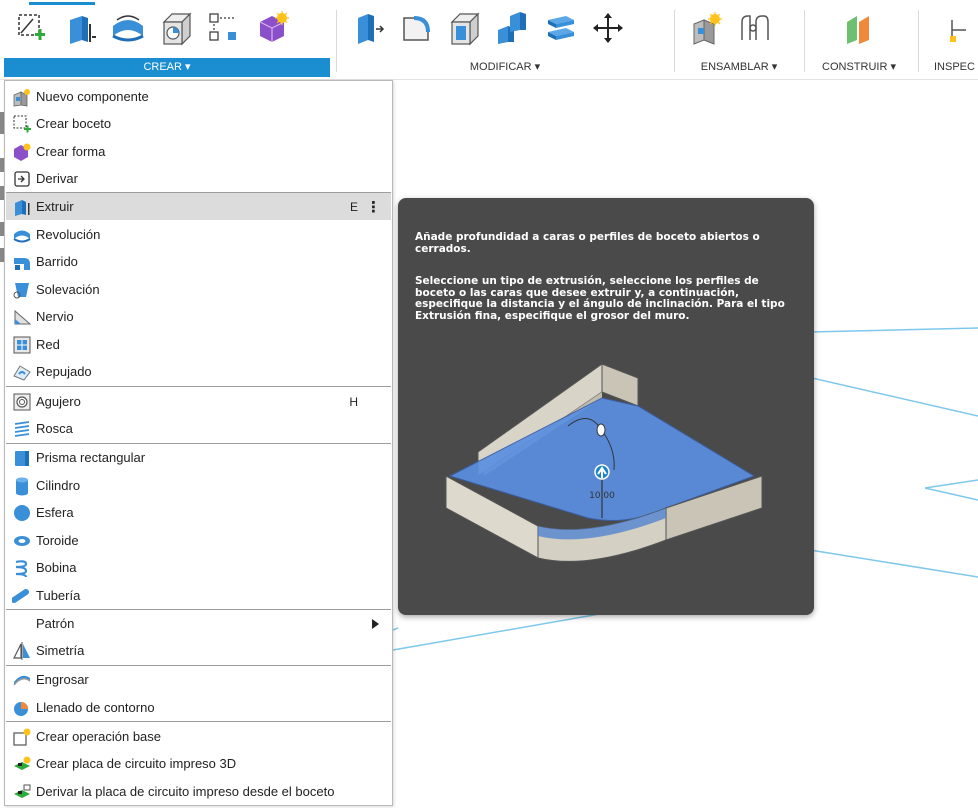 Image resolution: width=978 pixels, height=808 pixels. Describe the element at coordinates (167, 67) in the screenshot. I see `crear-menu-button: CREAR ▾` at that location.